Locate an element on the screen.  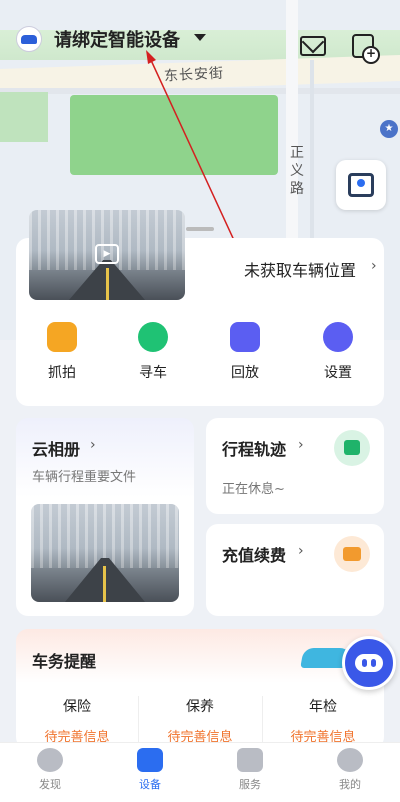
map-label-road-char: 义 is located at coordinates (297, 171).